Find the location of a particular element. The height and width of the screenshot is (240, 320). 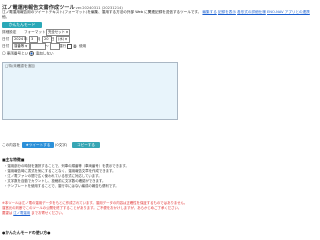

notice-rest: お寄せください。 is located at coordinates (52, 213).